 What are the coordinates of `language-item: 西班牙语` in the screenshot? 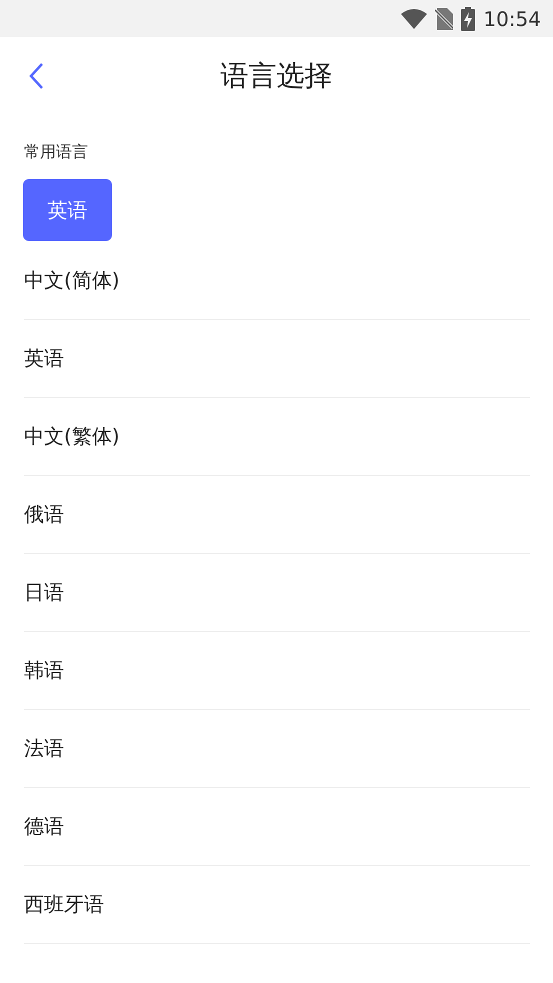 It's located at (277, 904).